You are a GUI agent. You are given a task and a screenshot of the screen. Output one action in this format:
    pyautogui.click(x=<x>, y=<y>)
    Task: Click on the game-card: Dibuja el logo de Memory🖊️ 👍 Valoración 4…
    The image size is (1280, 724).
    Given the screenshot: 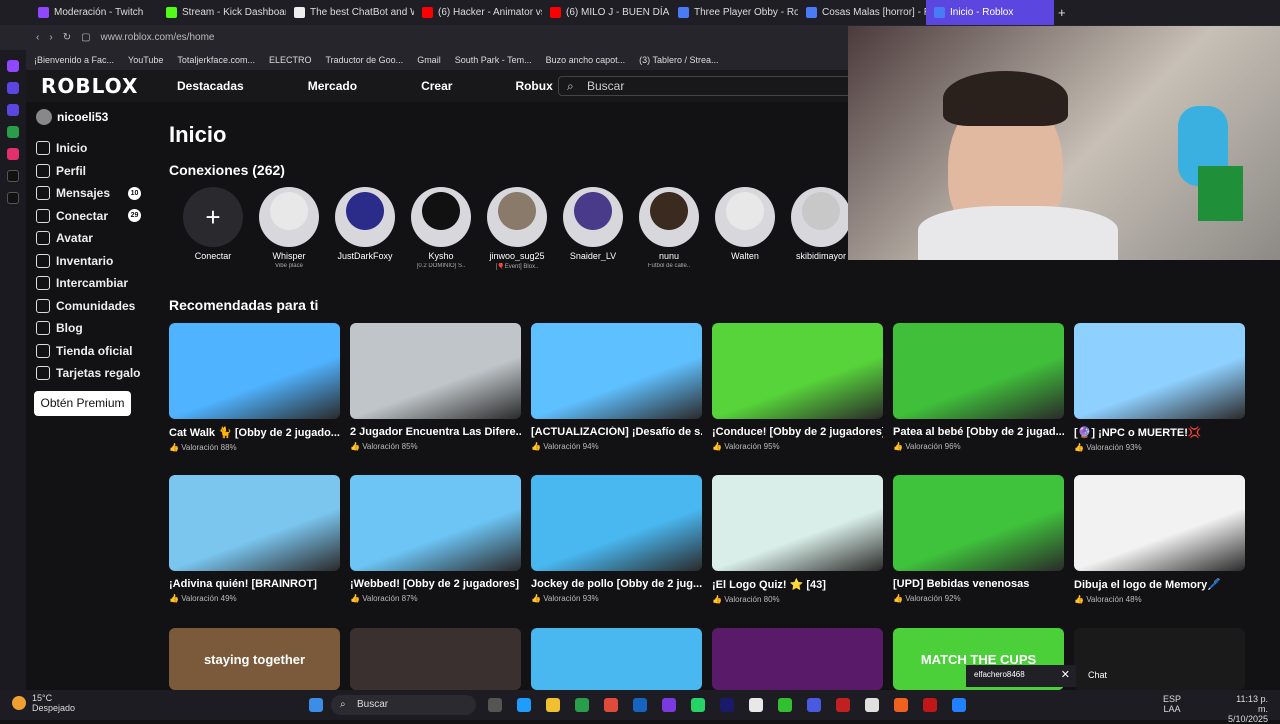 What is the action you would take?
    pyautogui.click(x=1159, y=539)
    